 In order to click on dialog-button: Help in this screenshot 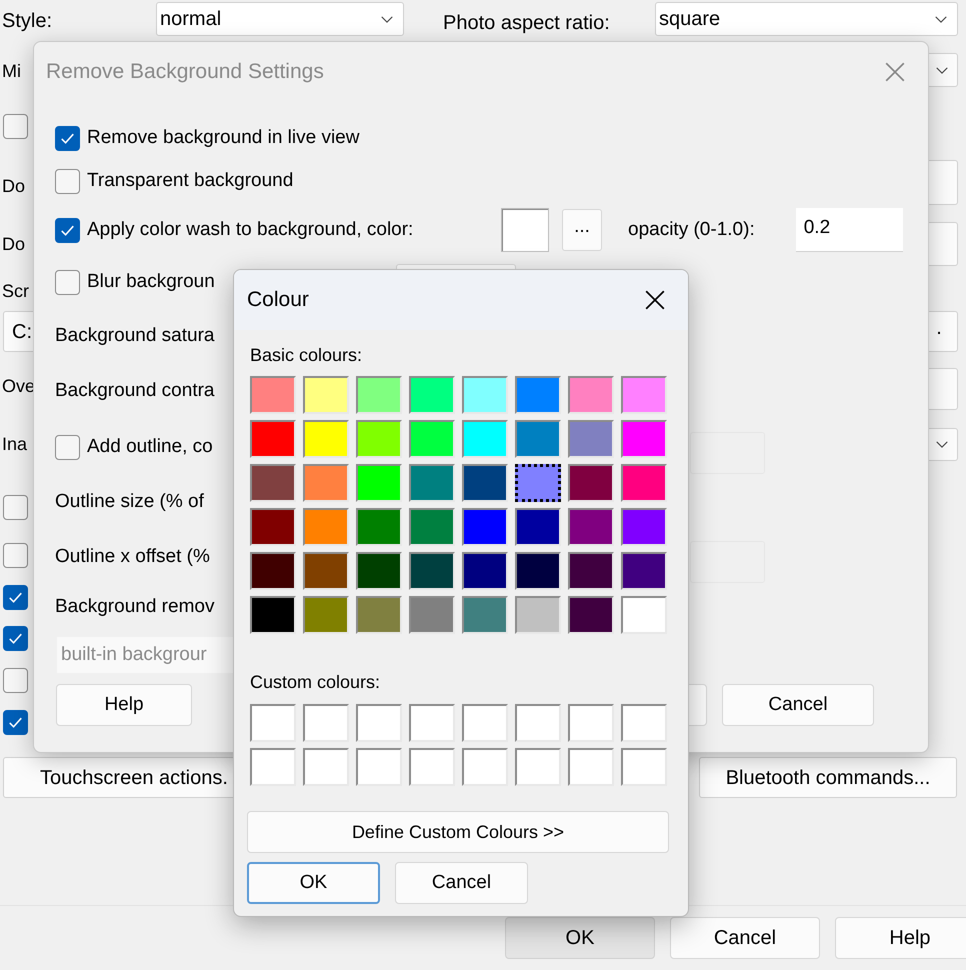, I will do `click(900, 938)`.